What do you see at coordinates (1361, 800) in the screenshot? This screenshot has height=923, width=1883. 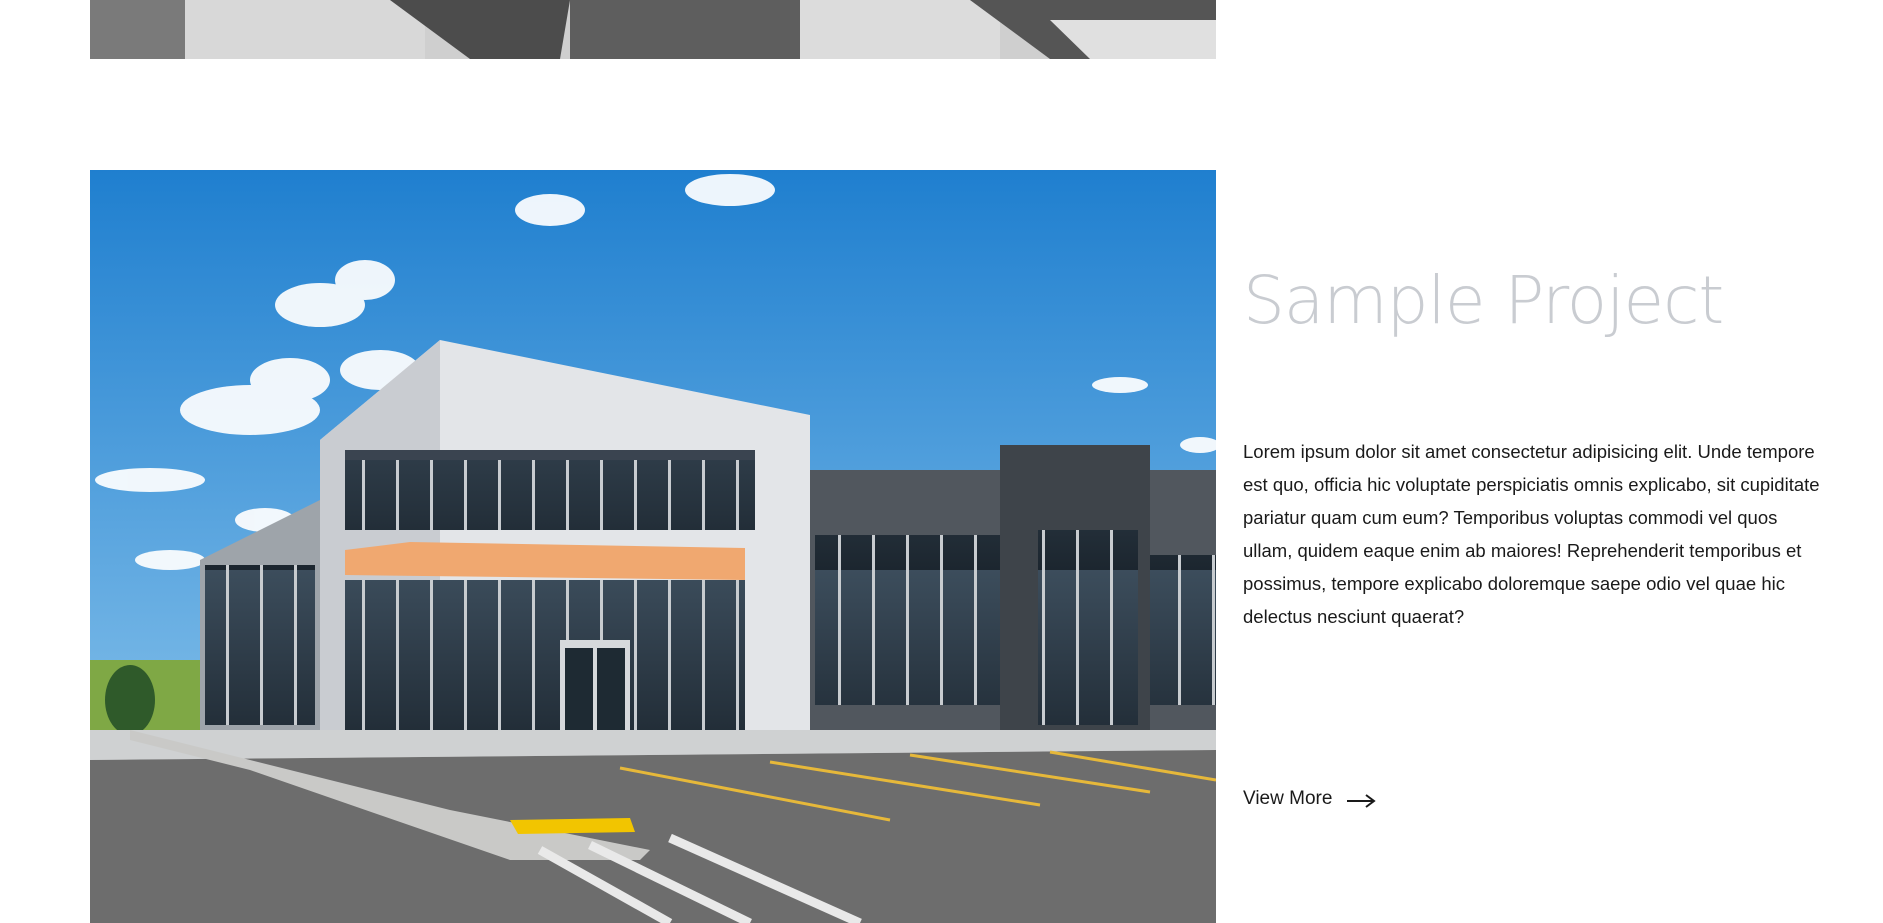 I see `arrow-right-icon` at bounding box center [1361, 800].